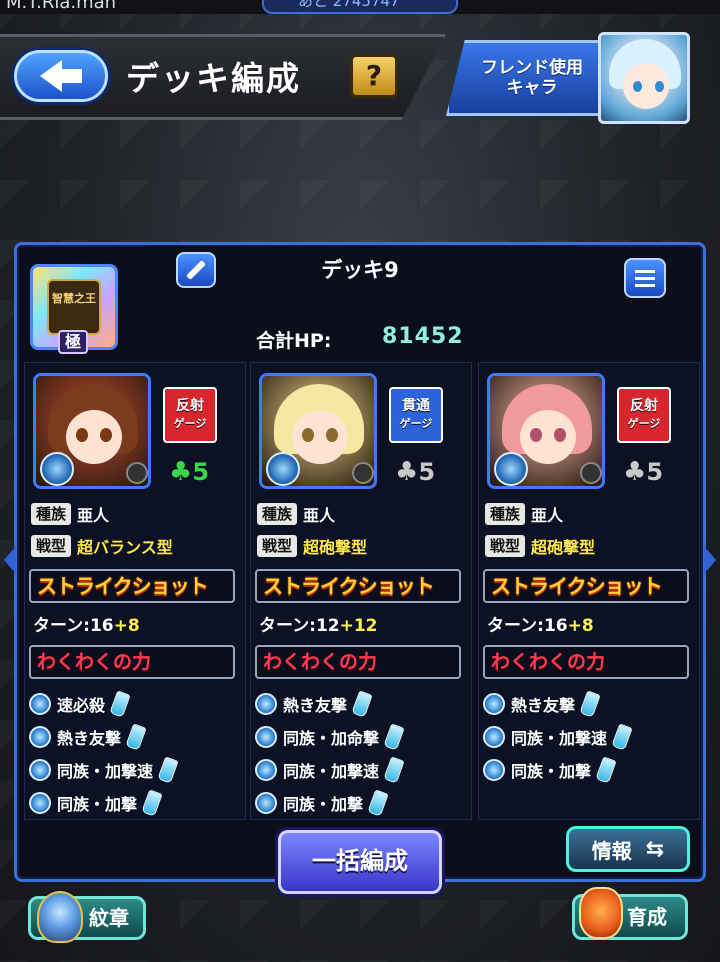 The image size is (720, 962). What do you see at coordinates (644, 78) in the screenshot?
I see `friend-avatar` at bounding box center [644, 78].